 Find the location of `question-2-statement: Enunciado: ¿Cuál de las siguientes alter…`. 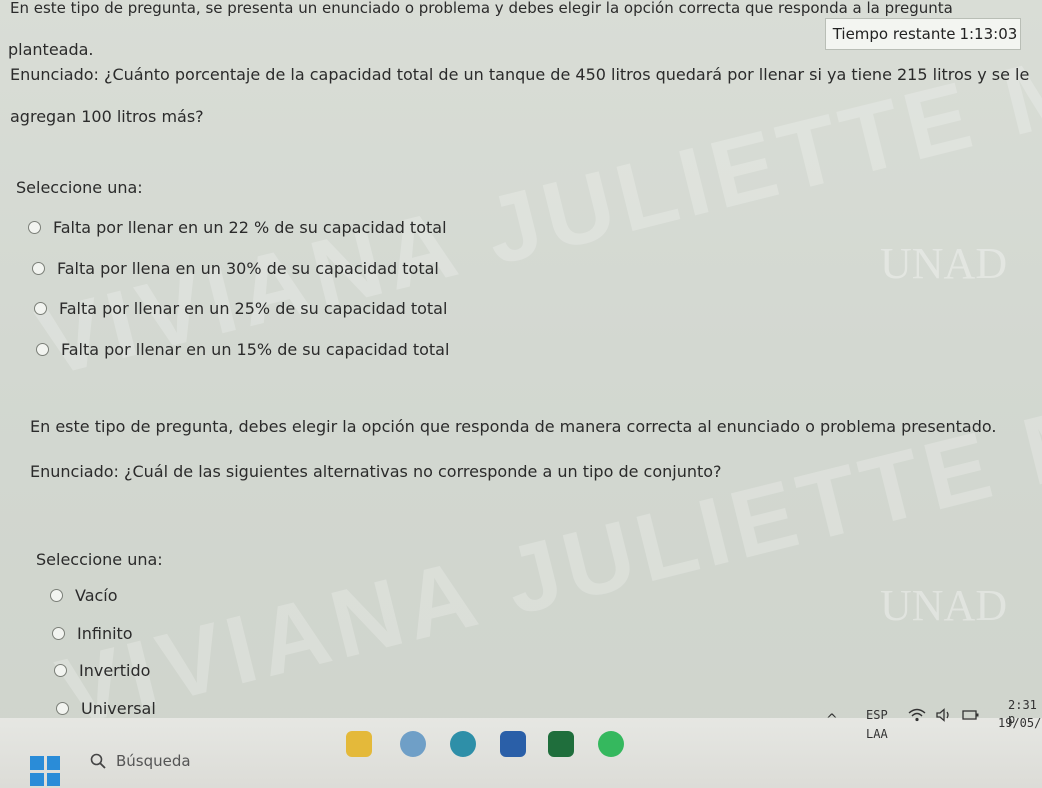

question-2-statement: Enunciado: ¿Cuál de las siguientes alter… is located at coordinates (376, 471).